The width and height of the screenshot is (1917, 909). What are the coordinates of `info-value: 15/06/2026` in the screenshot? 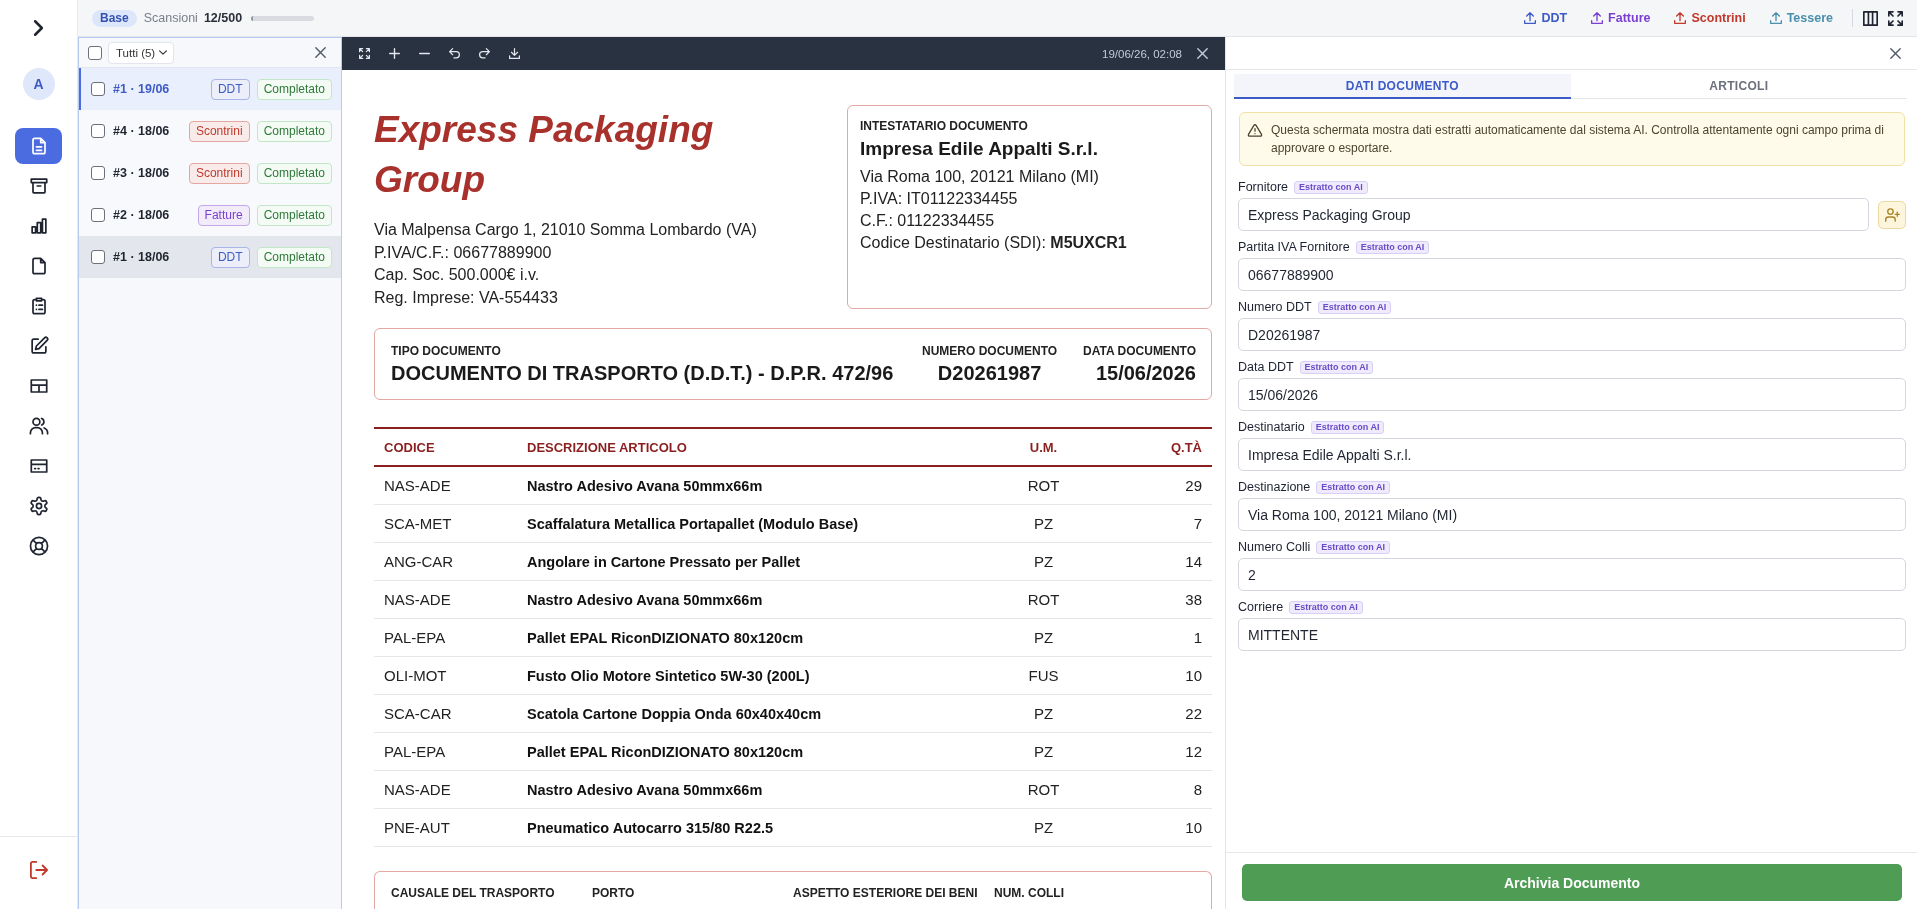 It's located at (1145, 373).